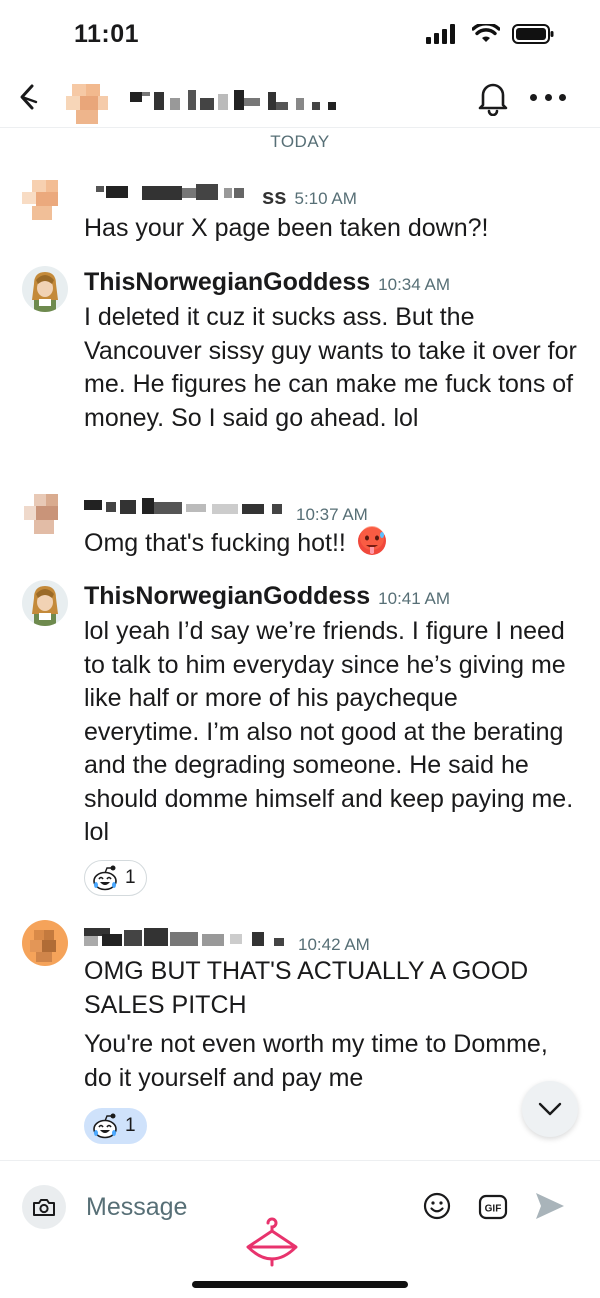  I want to click on home-indicator, so click(300, 1284).